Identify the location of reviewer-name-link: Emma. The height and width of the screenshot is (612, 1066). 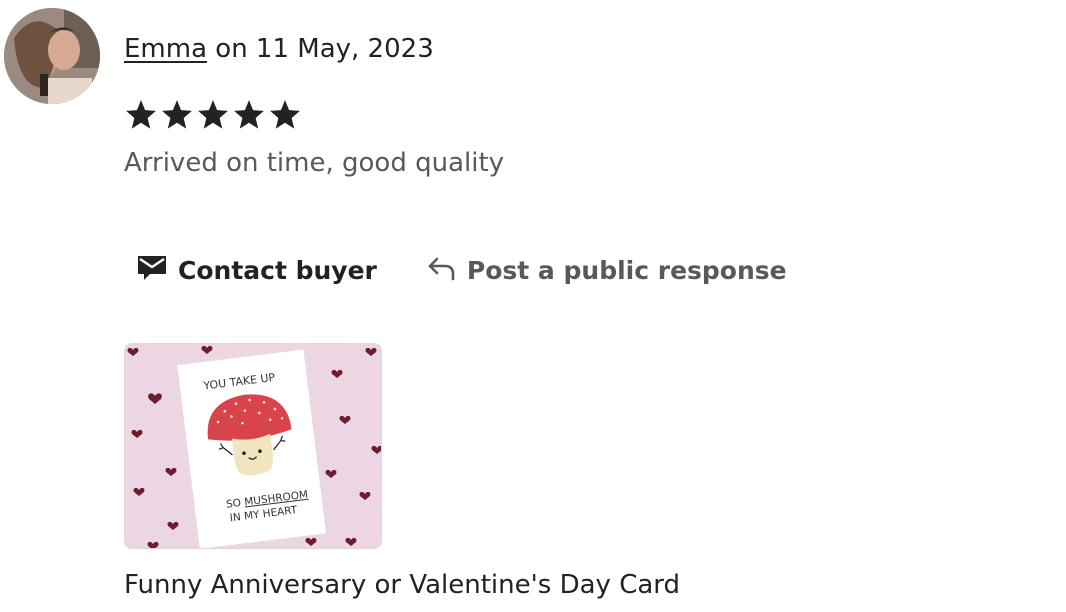
(165, 49).